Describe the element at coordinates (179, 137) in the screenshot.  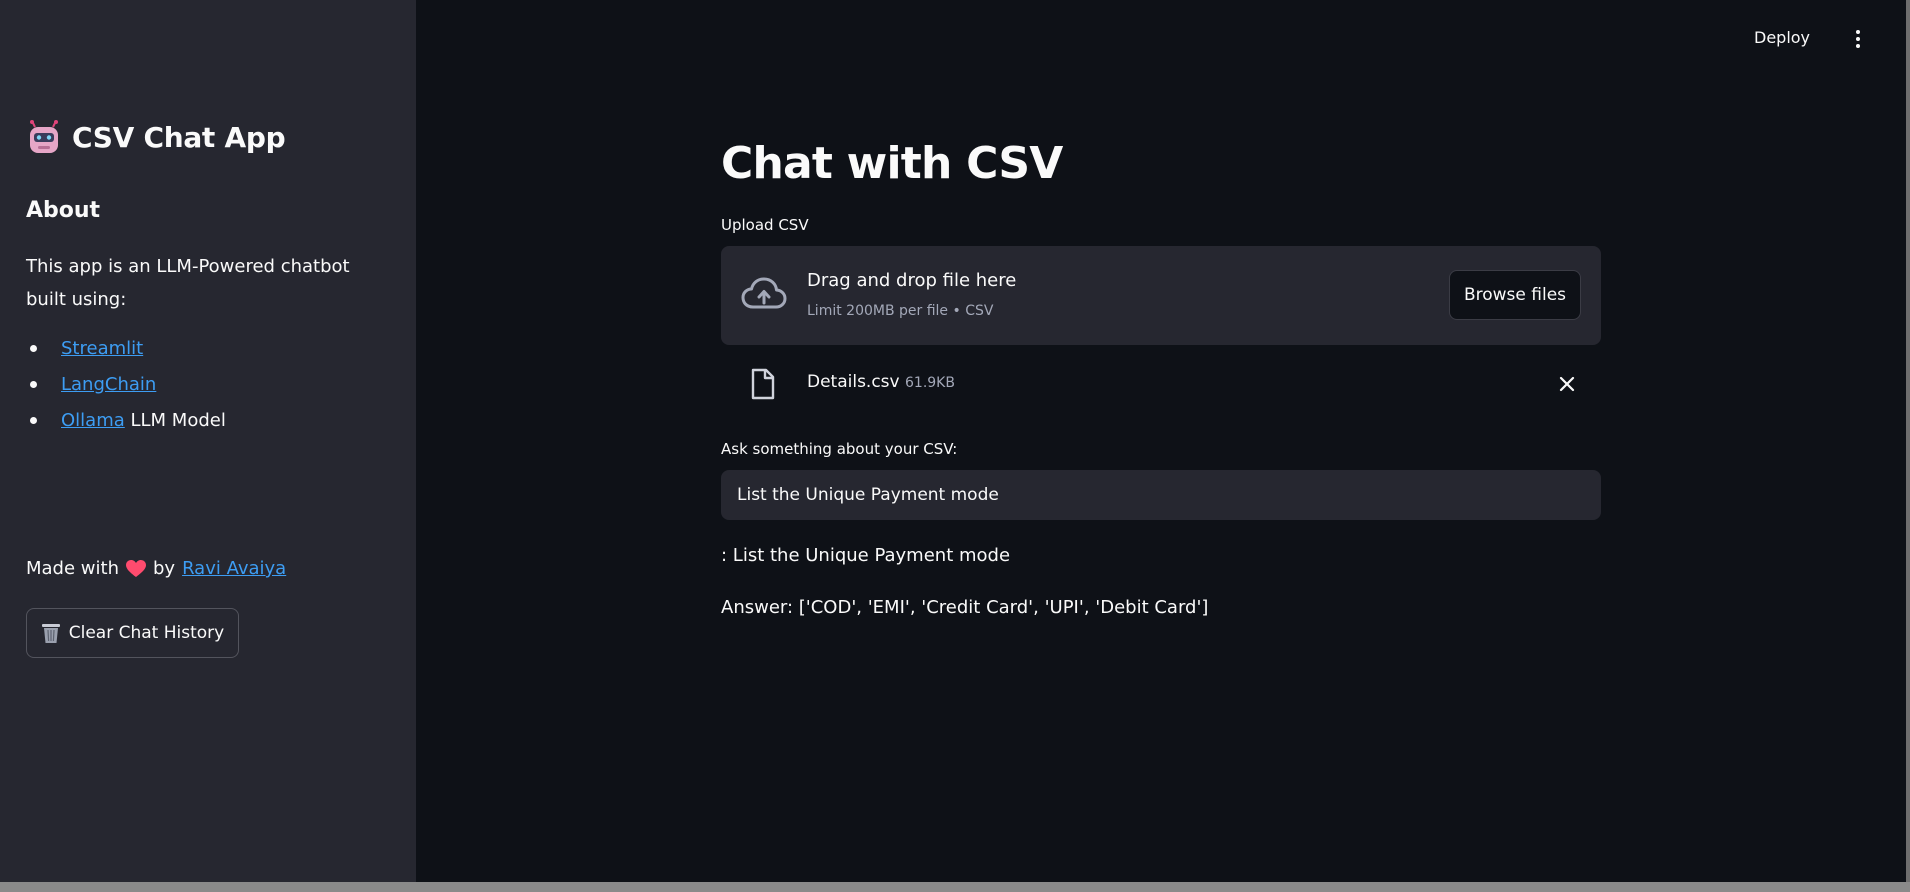
I see `sidebar-title-text: CSV Chat App` at that location.